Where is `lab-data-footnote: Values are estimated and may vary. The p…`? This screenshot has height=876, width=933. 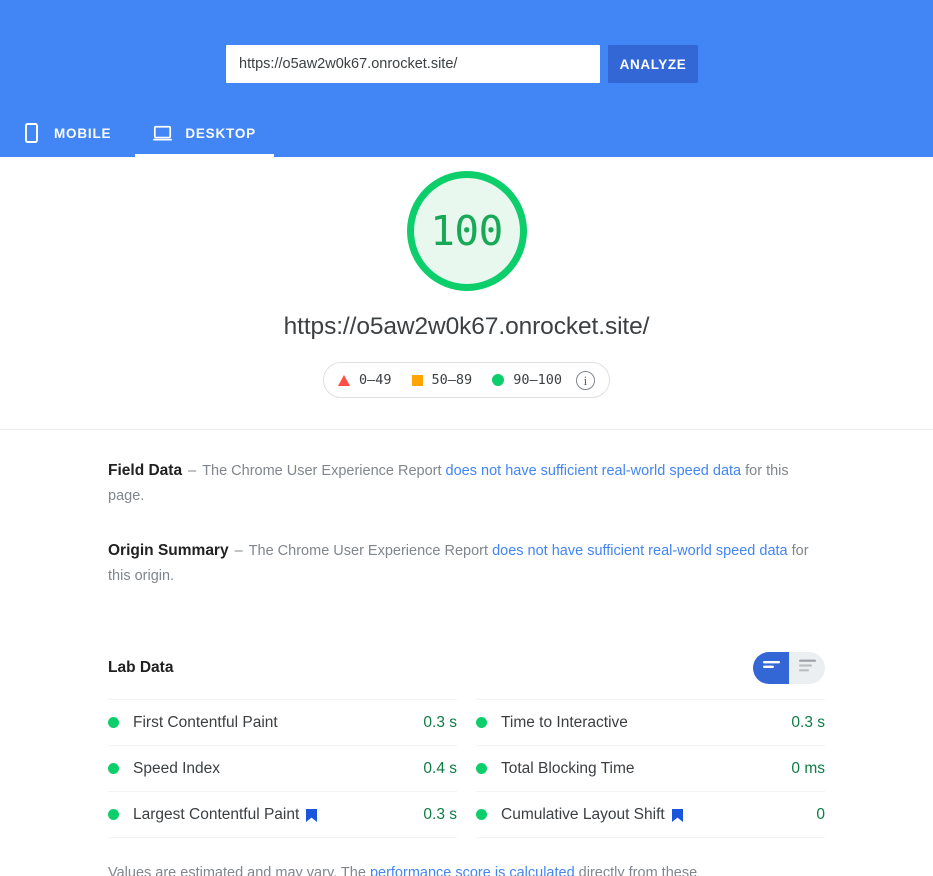
lab-data-footnote: Values are estimated and may vary. The p… is located at coordinates (466, 868).